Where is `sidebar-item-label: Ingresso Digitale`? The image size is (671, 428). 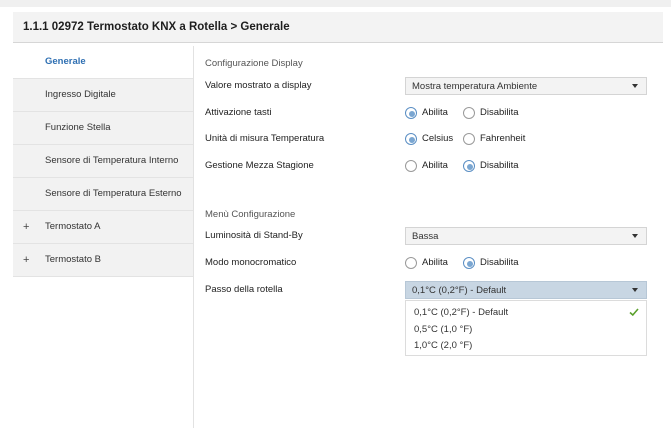 sidebar-item-label: Ingresso Digitale is located at coordinates (80, 94).